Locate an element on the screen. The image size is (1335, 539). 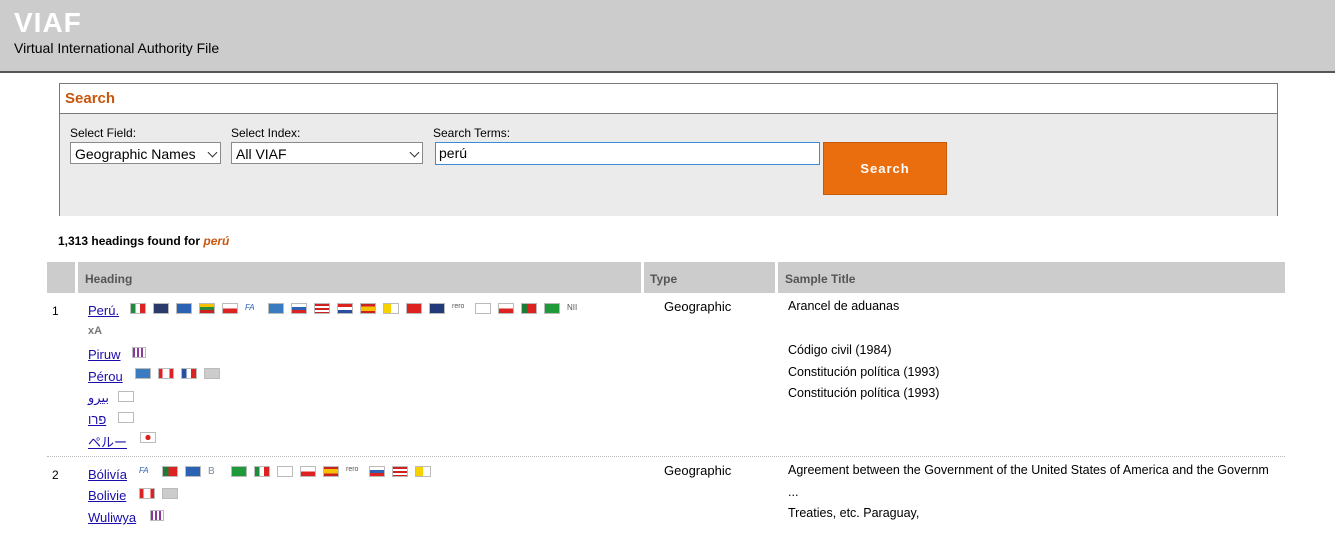
poland-flag-icon is located at coordinates (506, 308).